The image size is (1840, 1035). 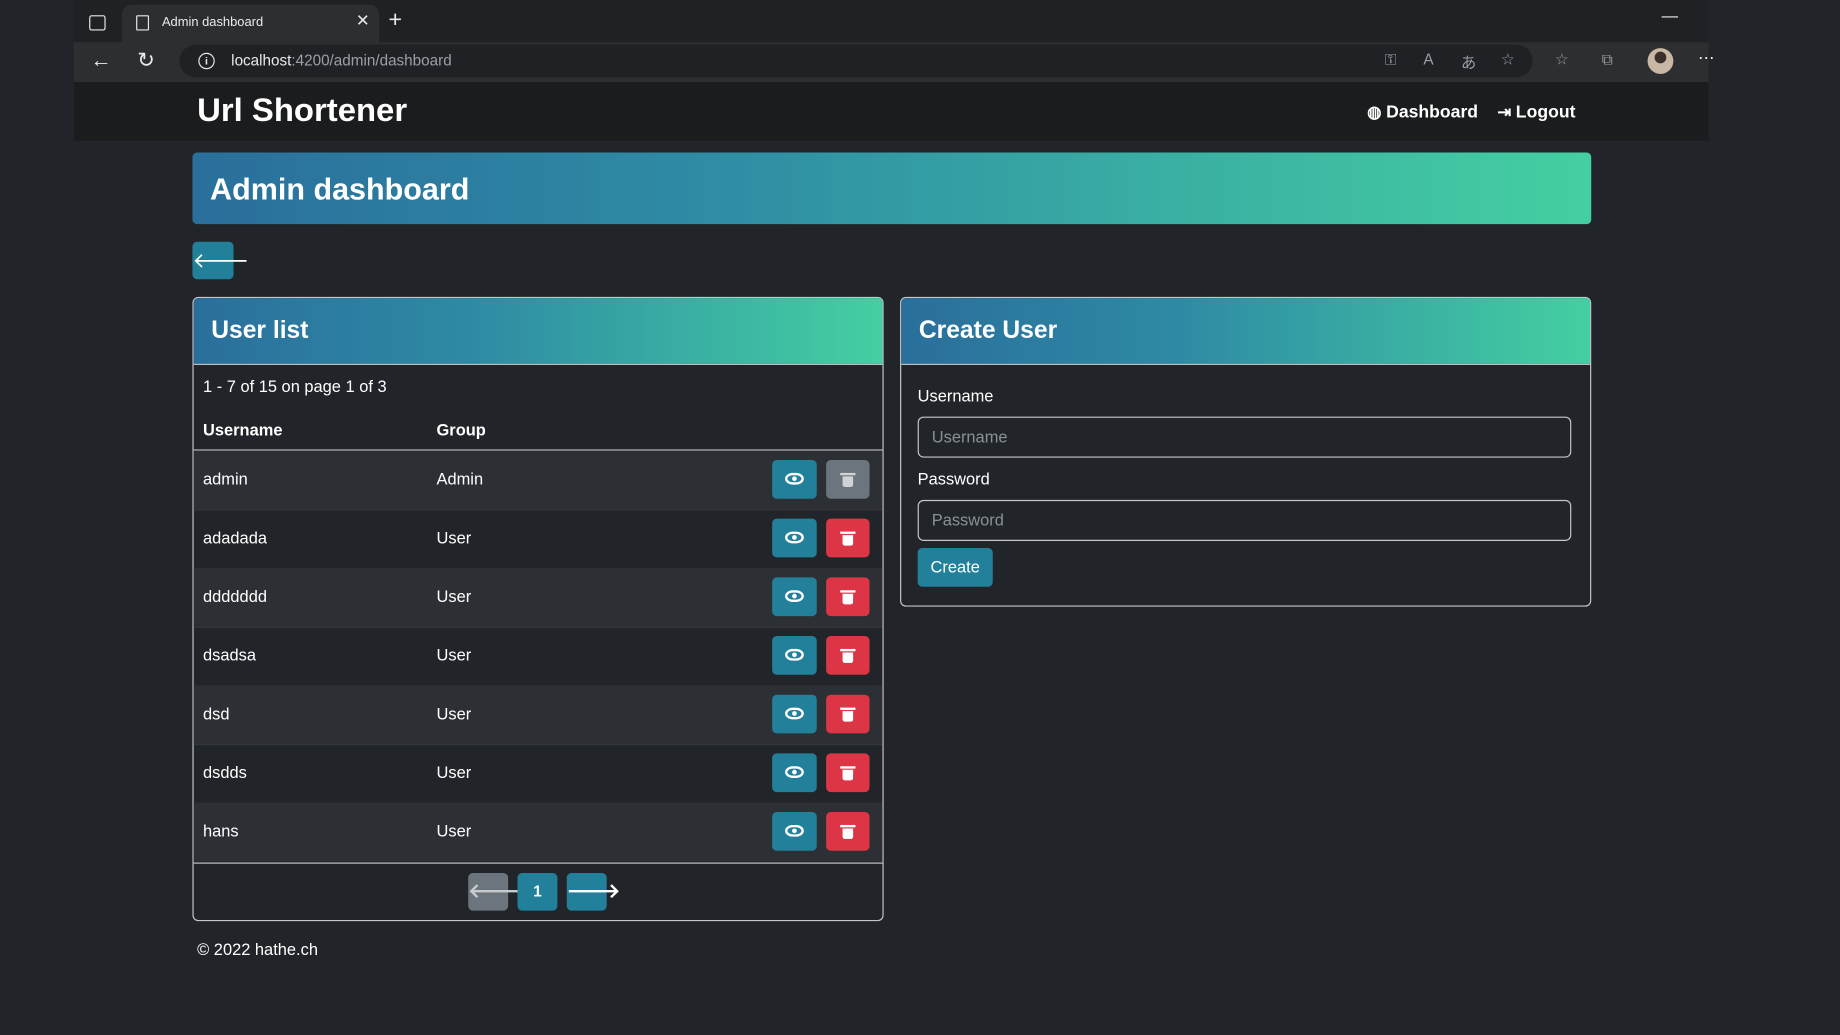 What do you see at coordinates (100, 60) in the screenshot?
I see `back-icon: ←` at bounding box center [100, 60].